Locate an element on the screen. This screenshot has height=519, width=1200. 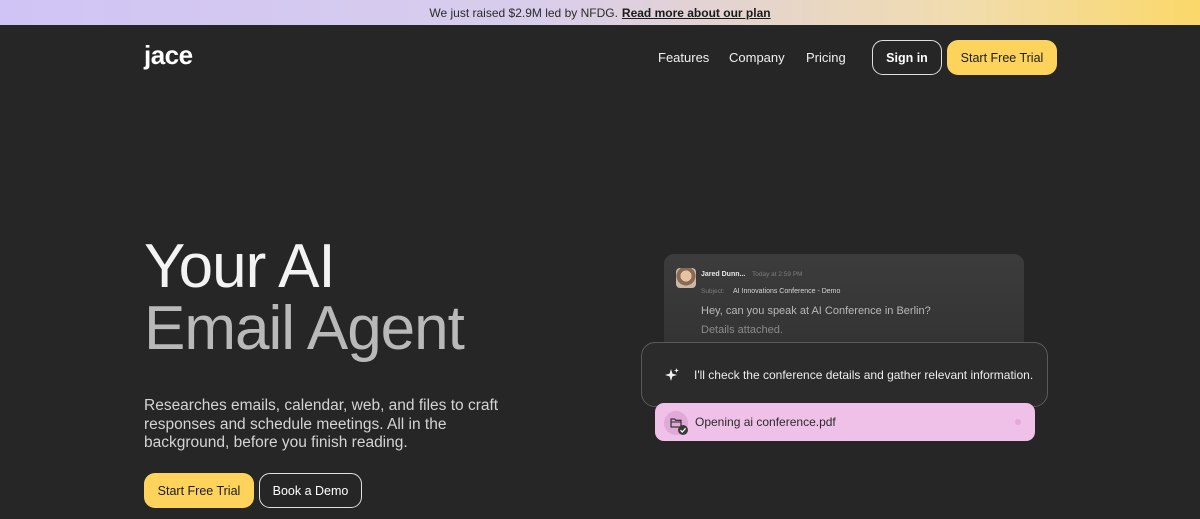
email-subject: AI Innovations Conference - Demo is located at coordinates (787, 291).